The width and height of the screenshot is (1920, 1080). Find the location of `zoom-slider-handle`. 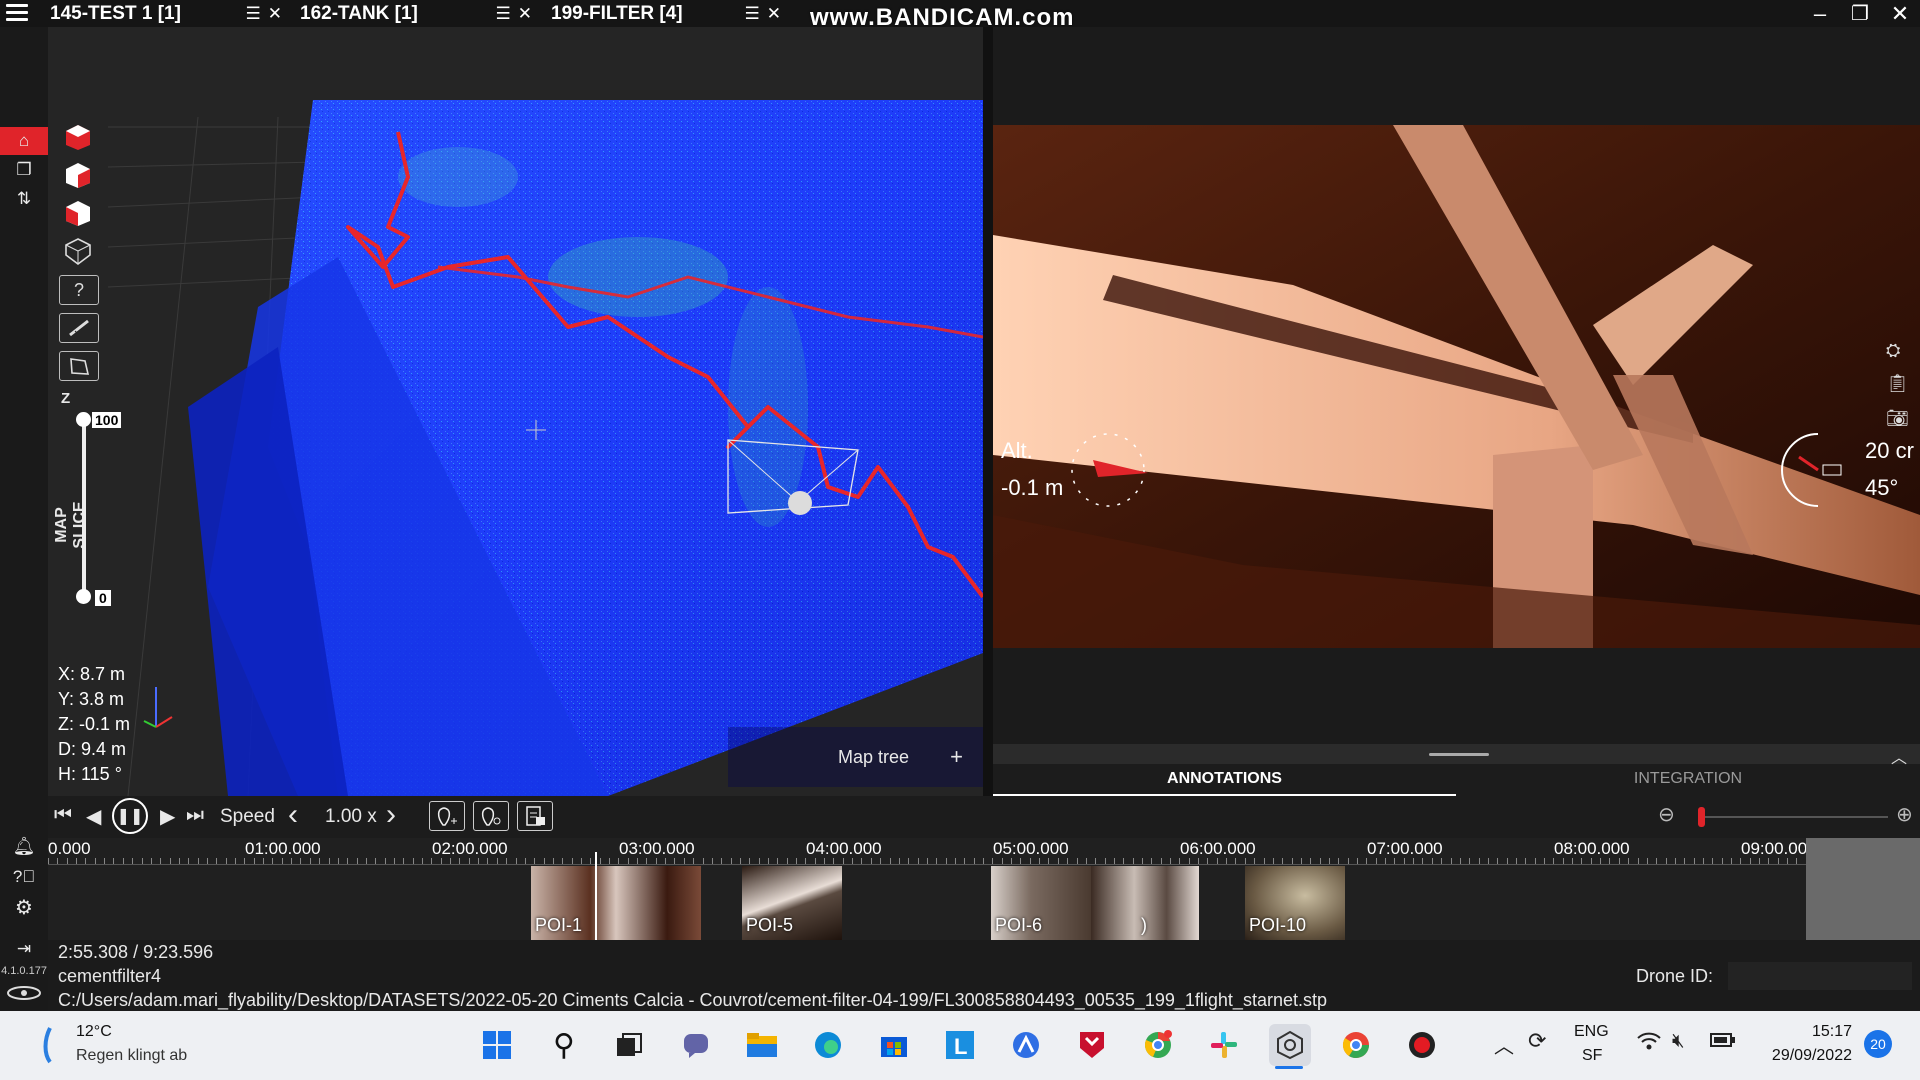

zoom-slider-handle is located at coordinates (1701, 817).